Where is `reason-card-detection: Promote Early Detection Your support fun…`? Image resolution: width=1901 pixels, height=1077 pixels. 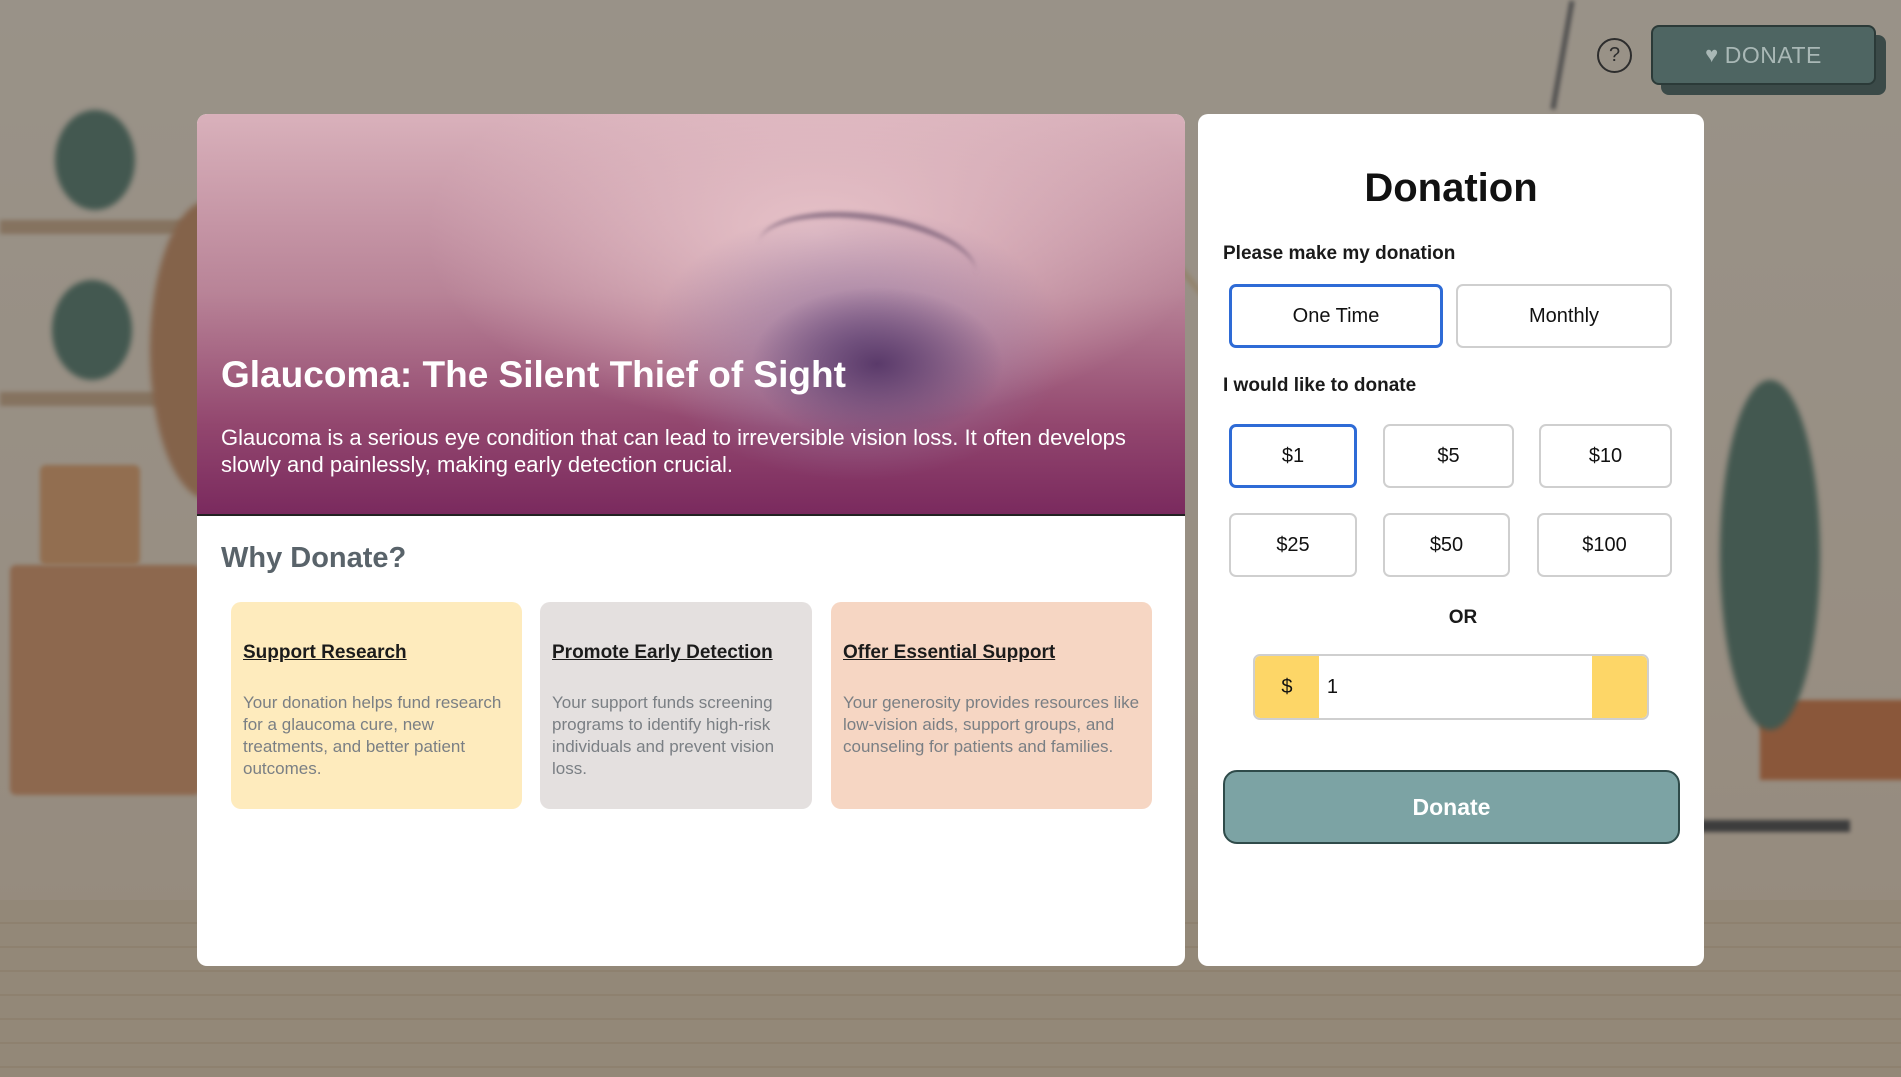 reason-card-detection: Promote Early Detection Your support fun… is located at coordinates (676, 705).